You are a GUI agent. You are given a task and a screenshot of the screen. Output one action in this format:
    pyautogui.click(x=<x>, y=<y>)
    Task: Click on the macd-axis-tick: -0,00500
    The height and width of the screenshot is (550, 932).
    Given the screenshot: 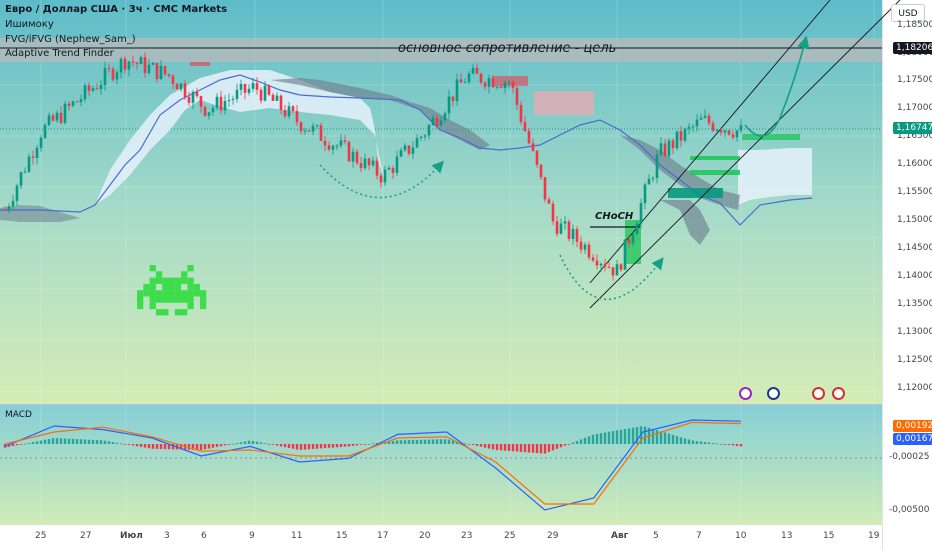 What is the action you would take?
    pyautogui.click(x=909, y=510)
    